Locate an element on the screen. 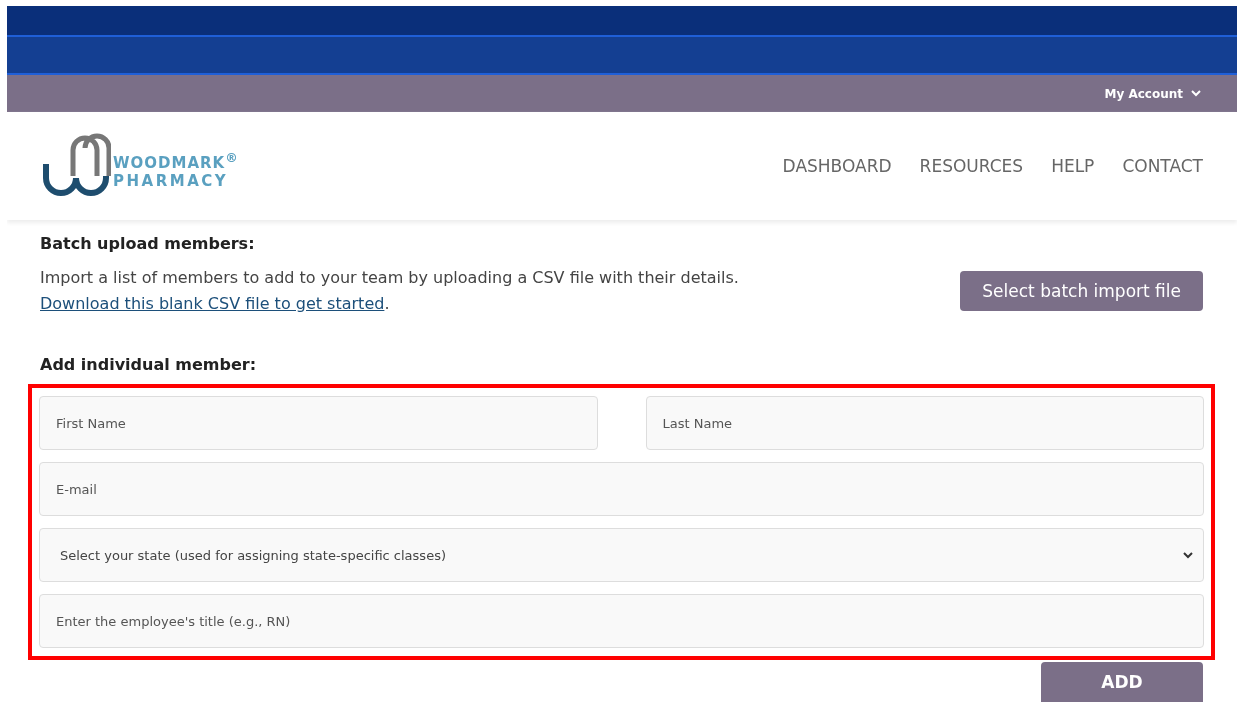  section-heading: Add individual member: is located at coordinates (149, 364).